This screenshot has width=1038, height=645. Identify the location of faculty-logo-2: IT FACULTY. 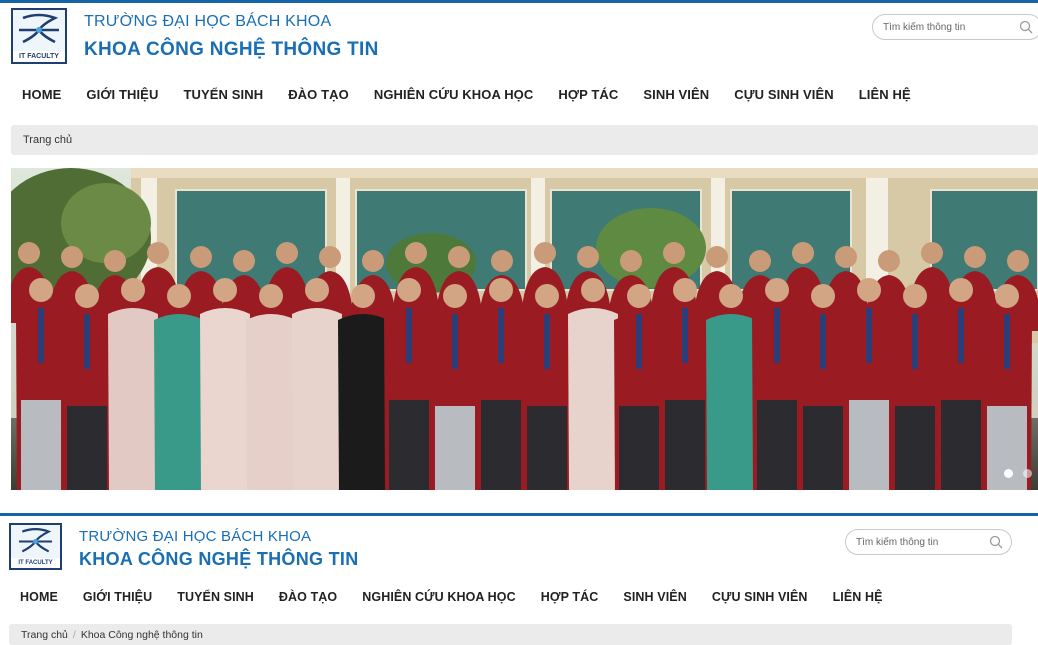
(35, 546).